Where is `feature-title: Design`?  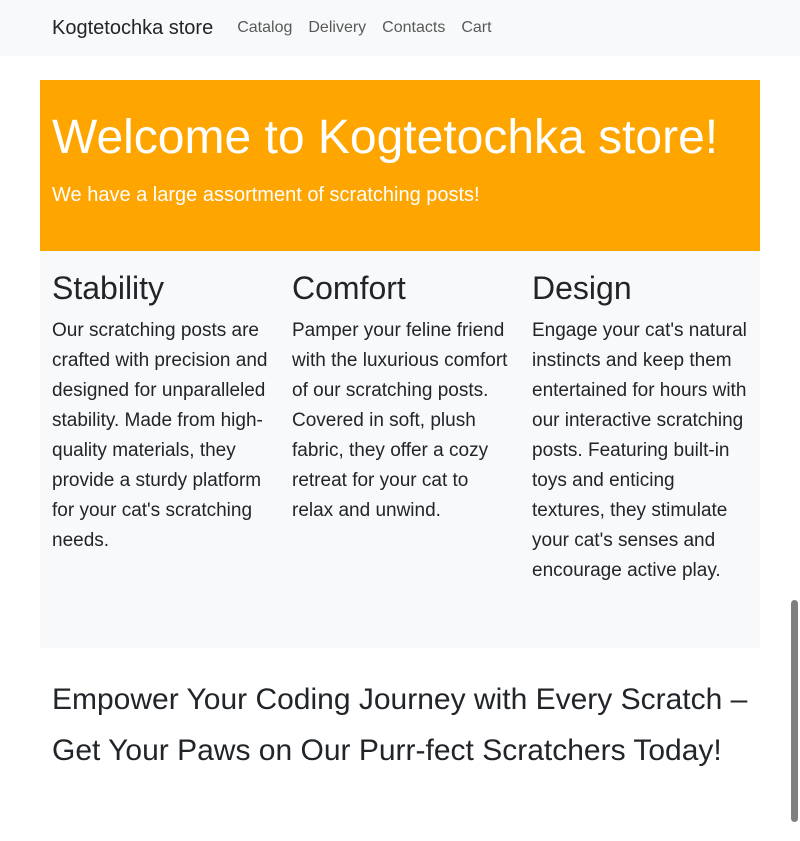
feature-title: Design is located at coordinates (582, 288).